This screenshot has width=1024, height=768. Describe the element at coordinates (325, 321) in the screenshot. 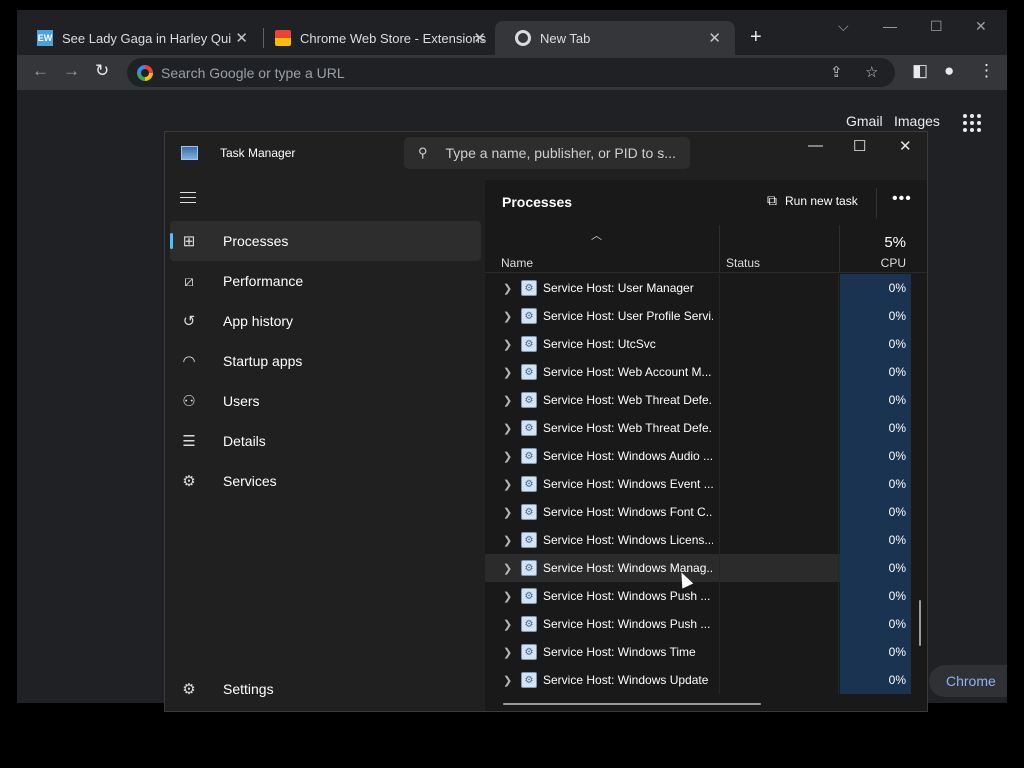

I see `sidebar-item-app-history: ↺ App history` at that location.